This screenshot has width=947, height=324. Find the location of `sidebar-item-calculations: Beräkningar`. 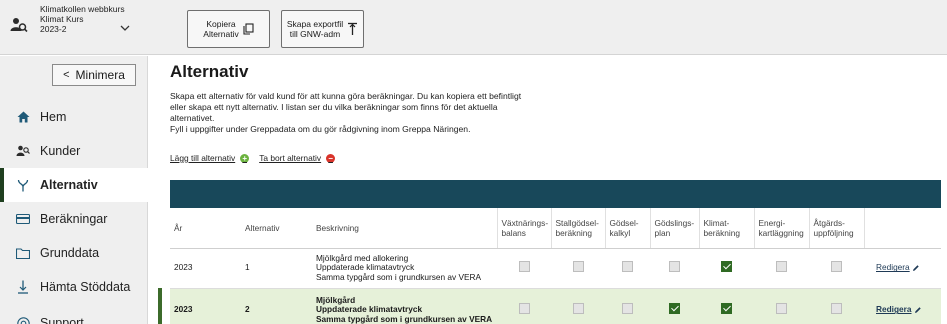

sidebar-item-calculations: Beräkningar is located at coordinates (74, 219).